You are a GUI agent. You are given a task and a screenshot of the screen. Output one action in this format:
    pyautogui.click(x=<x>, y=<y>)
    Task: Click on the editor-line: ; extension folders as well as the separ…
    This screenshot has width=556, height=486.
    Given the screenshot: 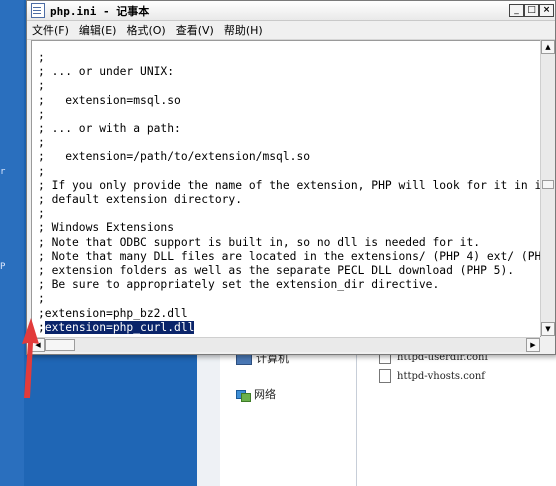 What is the action you would take?
    pyautogui.click(x=276, y=271)
    